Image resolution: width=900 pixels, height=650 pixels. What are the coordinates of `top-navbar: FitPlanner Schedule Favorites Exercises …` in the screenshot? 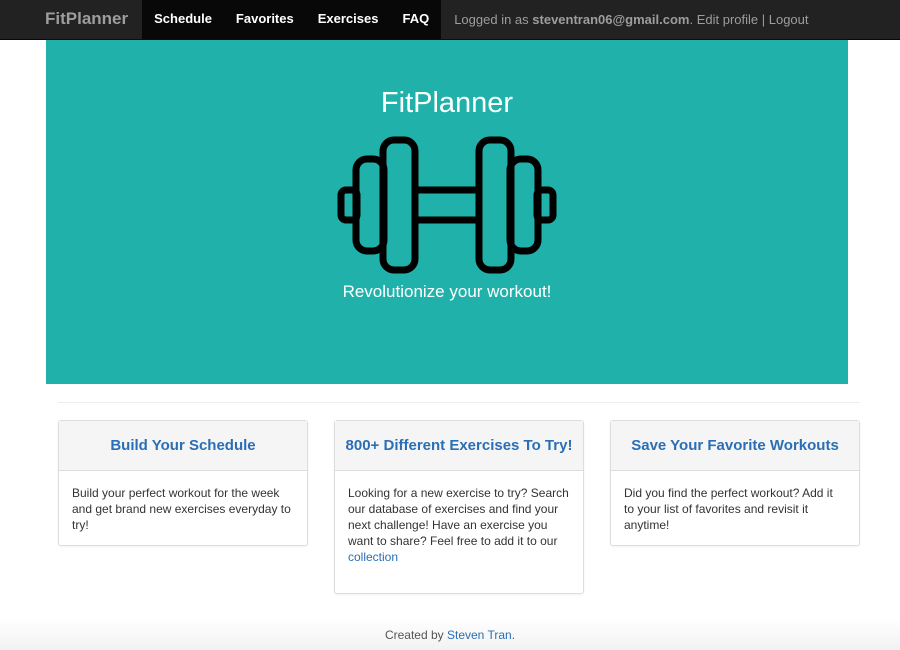 It's located at (450, 20).